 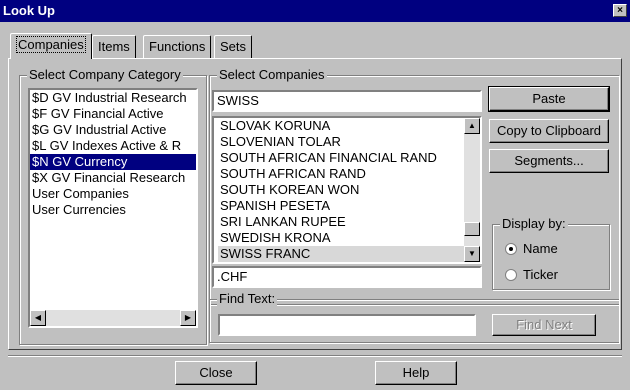 I want to click on category-hscrollbar: ◀ ▶, so click(x=113, y=318).